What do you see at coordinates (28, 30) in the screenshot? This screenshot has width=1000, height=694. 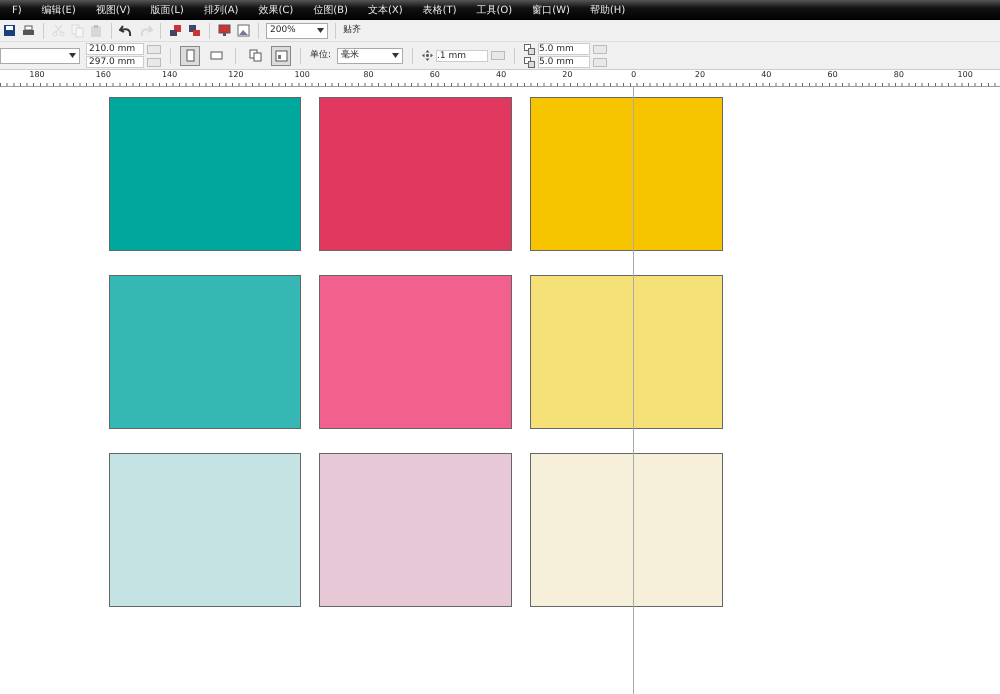 I see `printer-icon` at bounding box center [28, 30].